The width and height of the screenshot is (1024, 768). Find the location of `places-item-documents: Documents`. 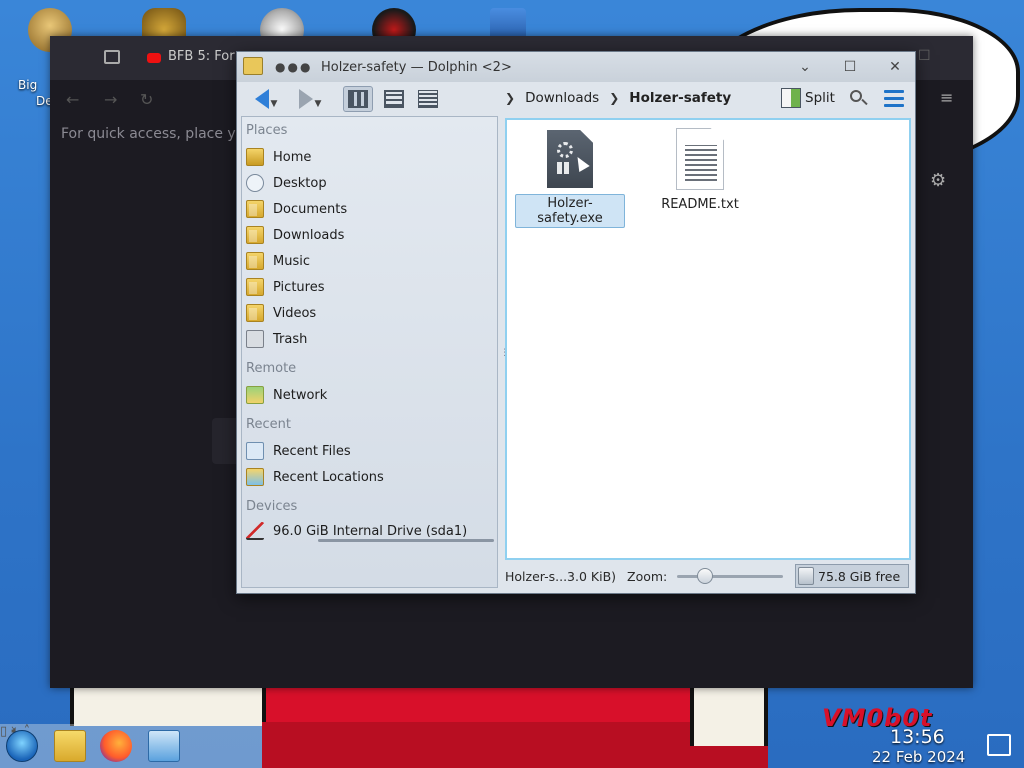

places-item-documents: Documents is located at coordinates (370, 209).